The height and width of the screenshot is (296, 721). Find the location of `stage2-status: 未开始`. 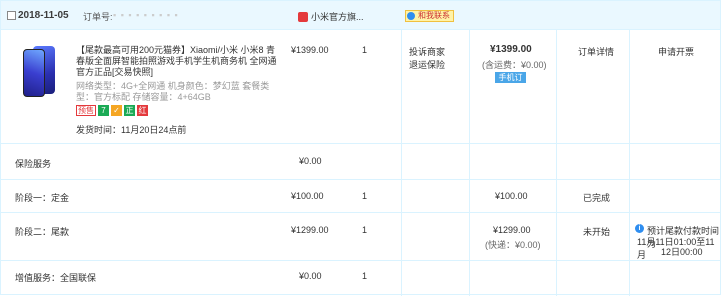

stage2-status: 未开始 is located at coordinates (597, 232).